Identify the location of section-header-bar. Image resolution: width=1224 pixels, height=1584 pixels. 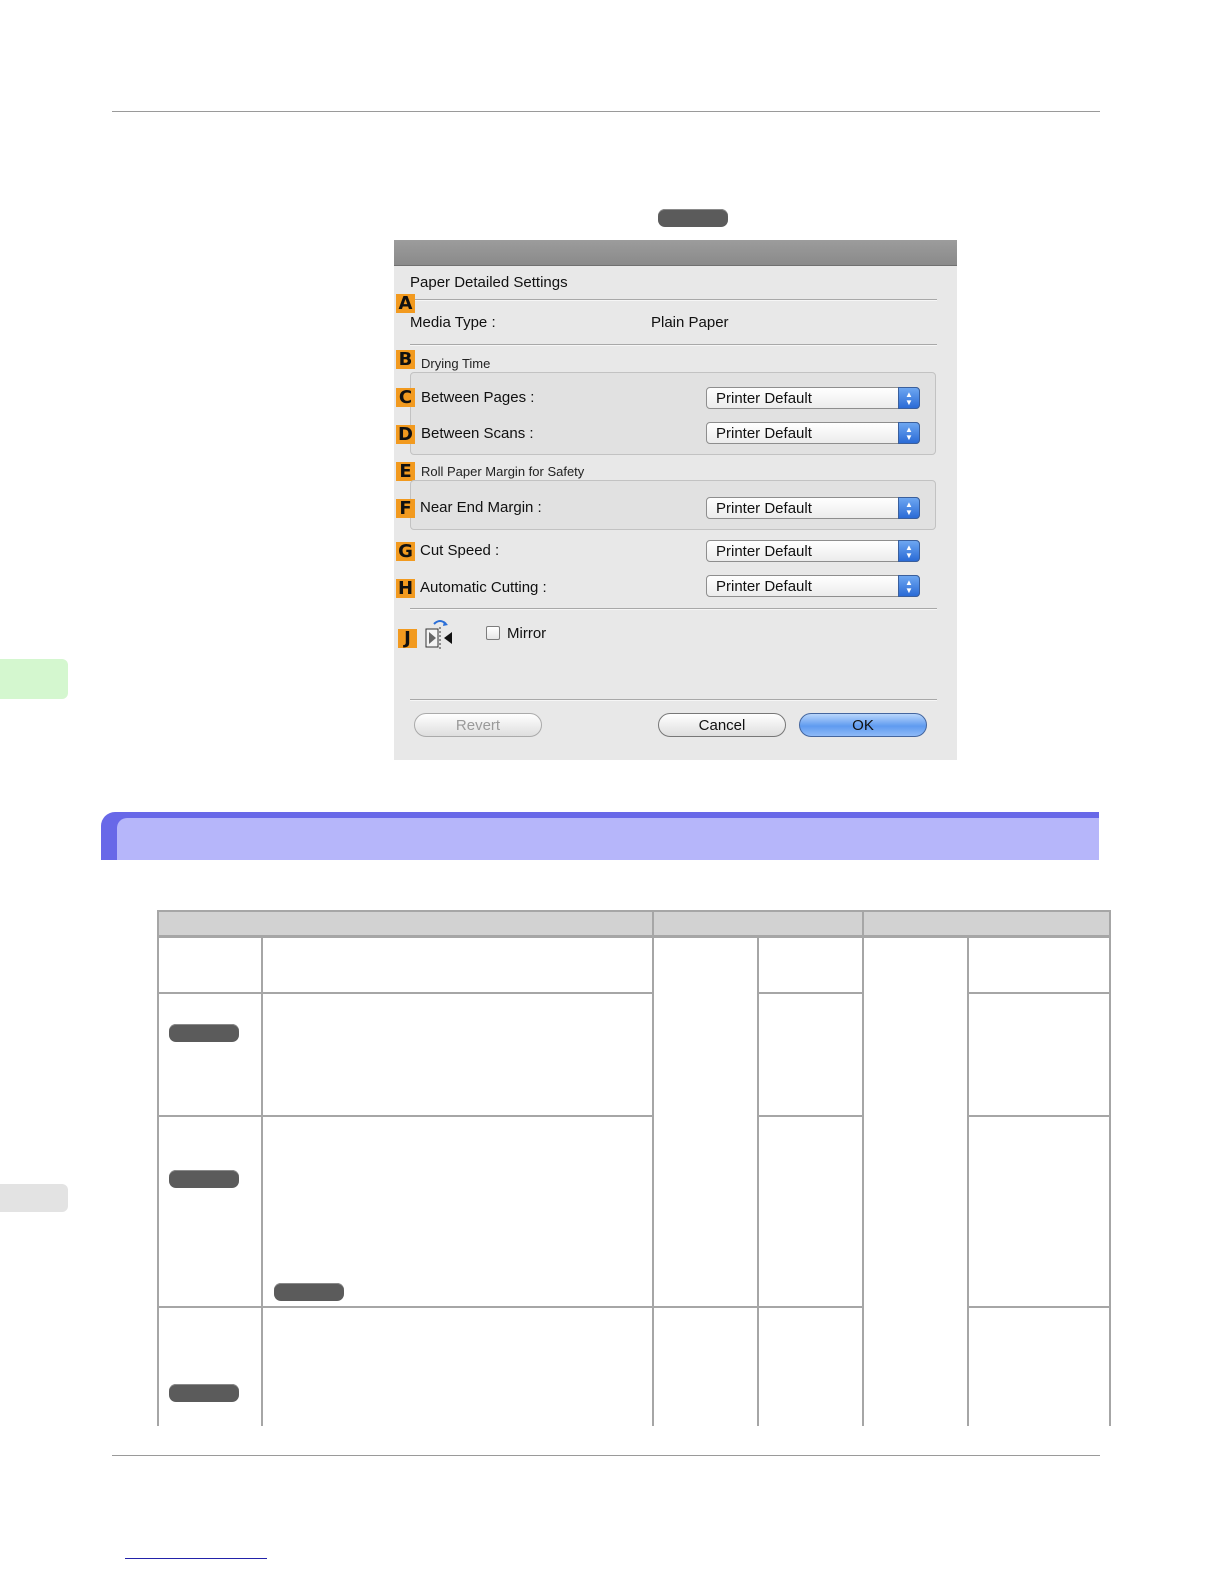
(600, 836).